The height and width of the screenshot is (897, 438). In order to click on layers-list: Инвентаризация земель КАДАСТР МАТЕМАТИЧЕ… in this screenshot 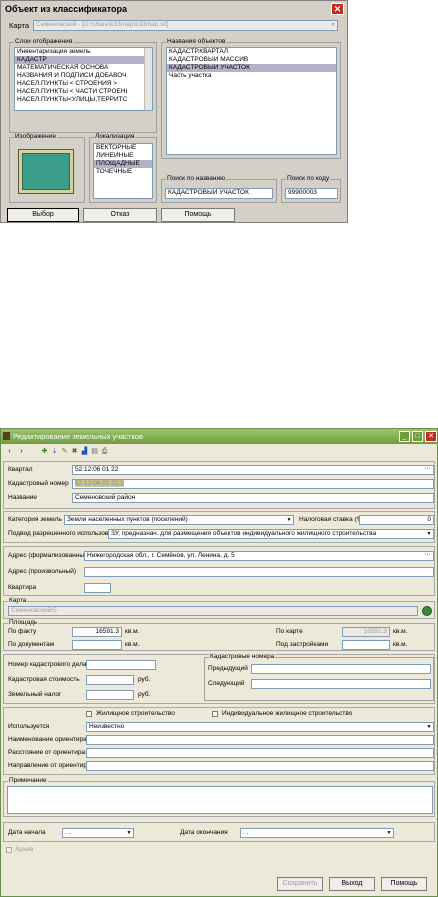, I will do `click(83, 79)`.